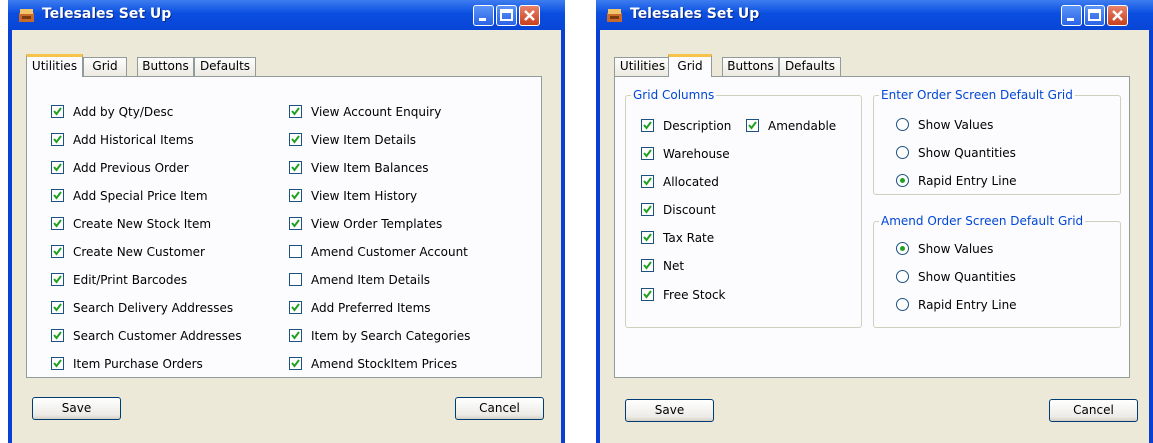 The image size is (1153, 443). I want to click on checkbox-label: Description, so click(697, 126).